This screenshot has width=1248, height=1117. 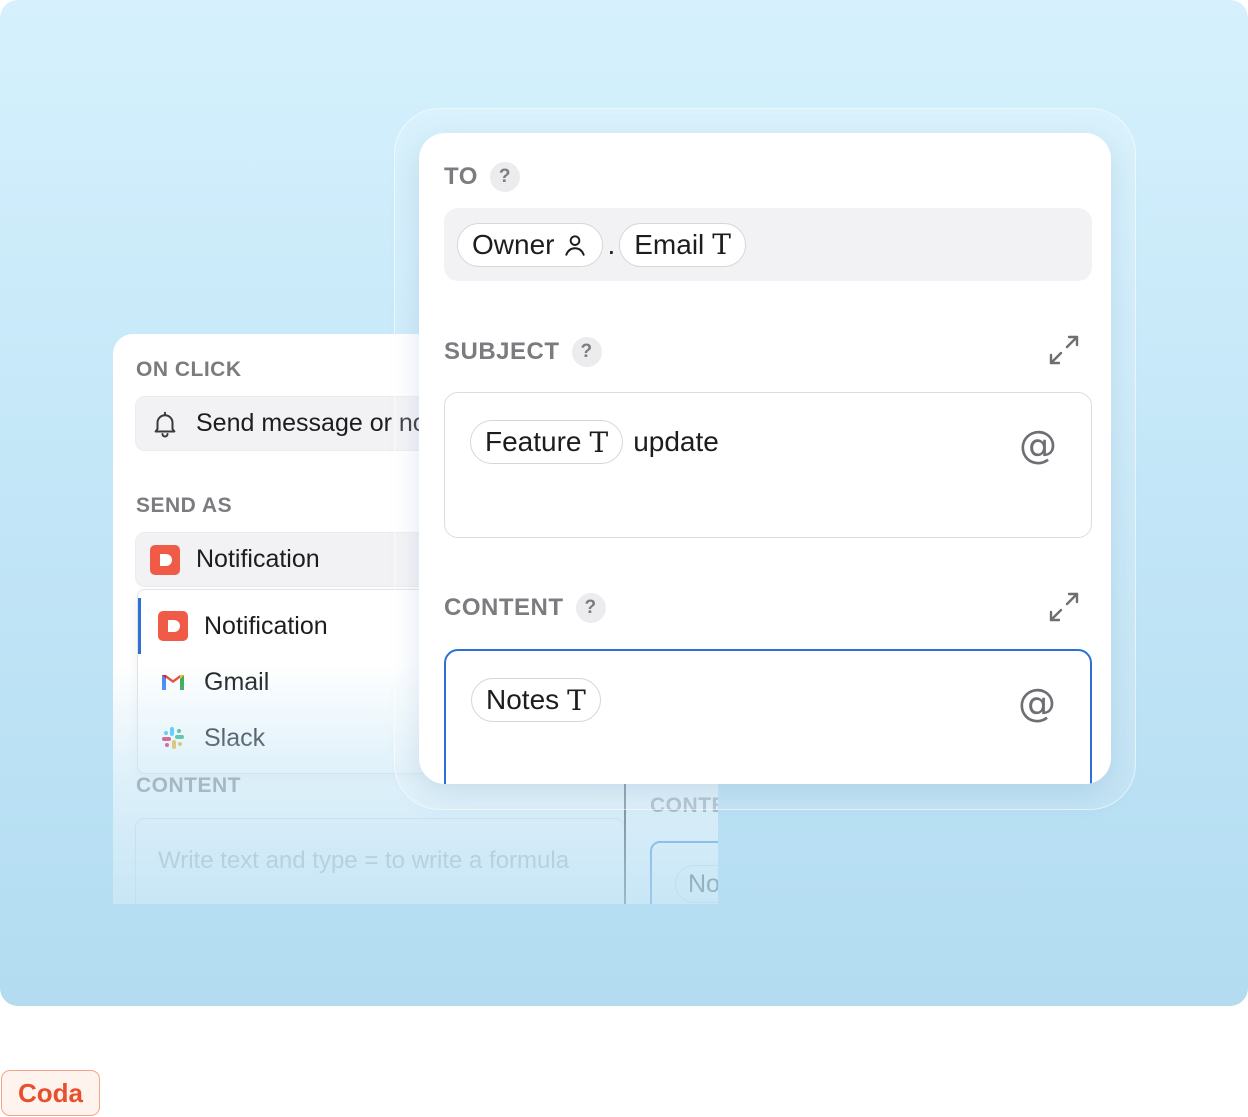 What do you see at coordinates (575, 245) in the screenshot?
I see `person-icon` at bounding box center [575, 245].